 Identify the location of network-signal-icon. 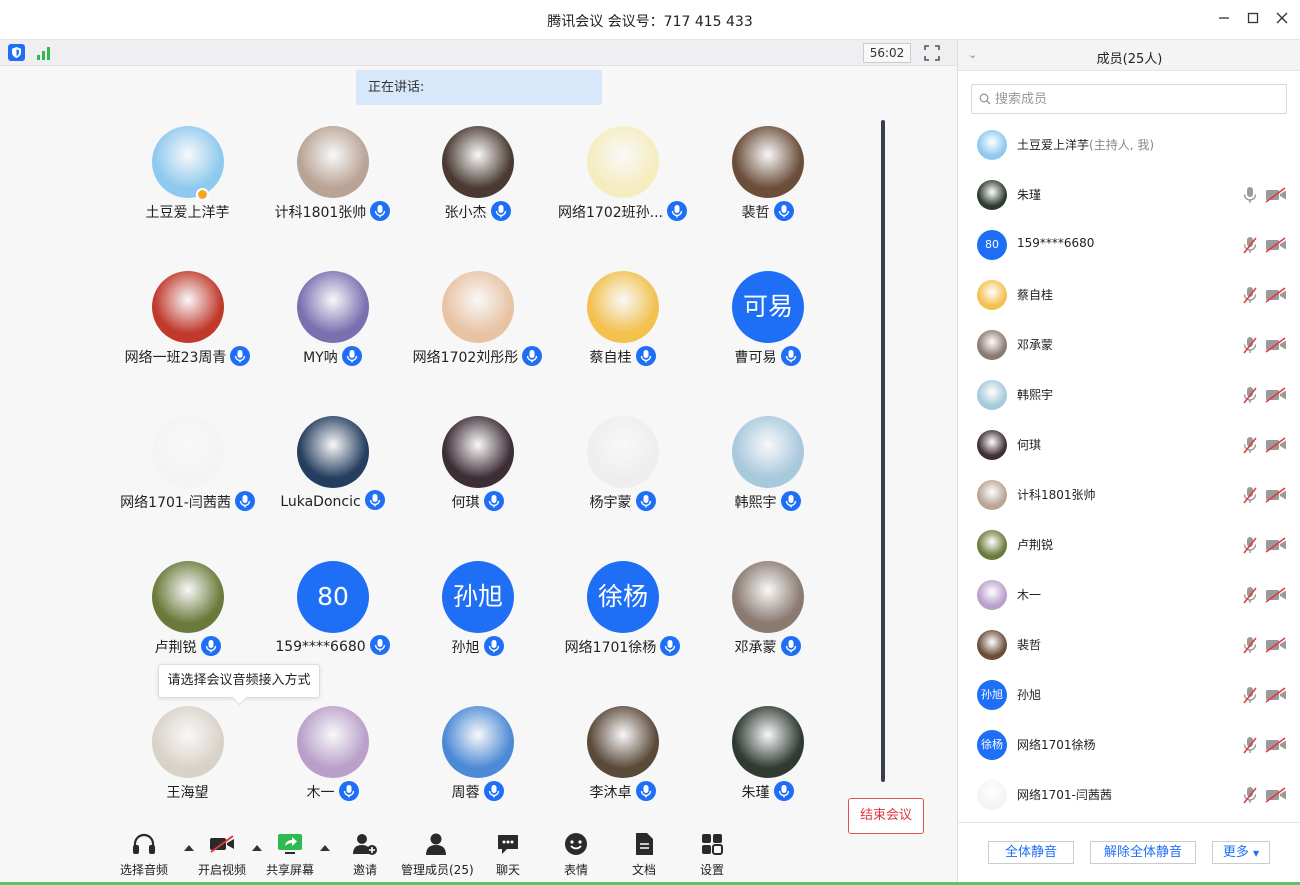
(44, 53).